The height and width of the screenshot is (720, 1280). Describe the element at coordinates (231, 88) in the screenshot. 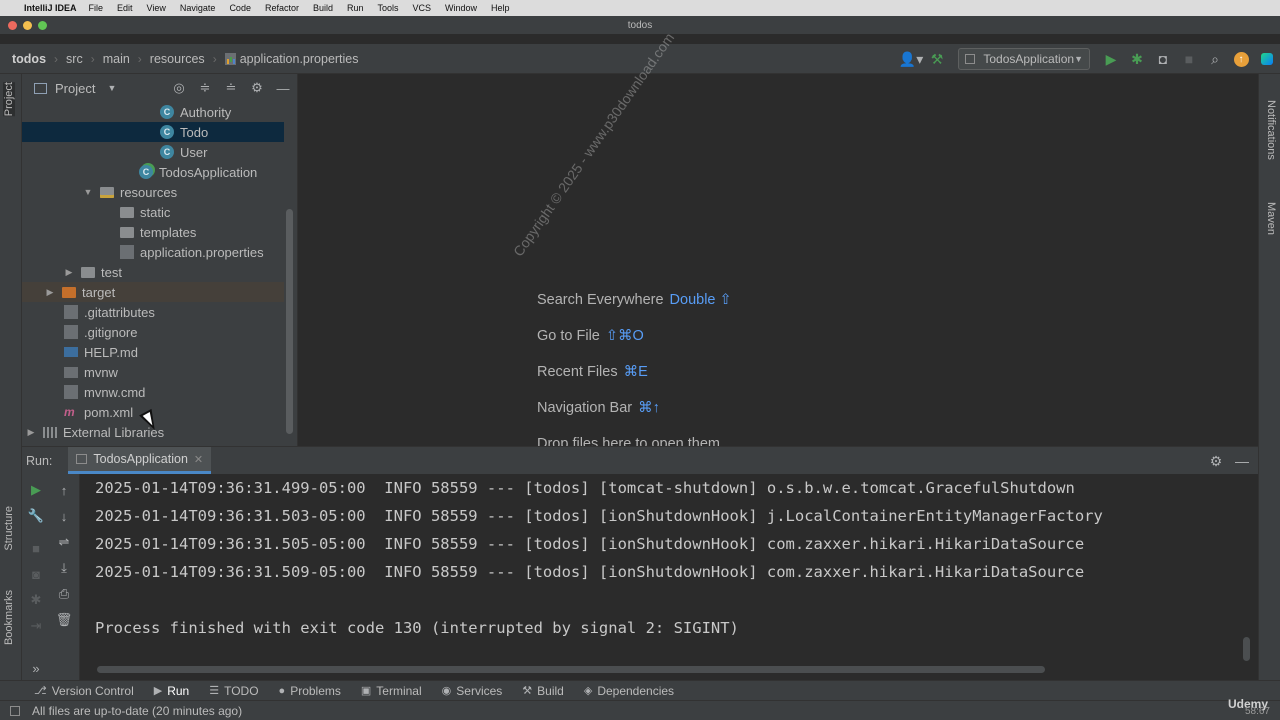

I see `collapse-all-icon: ≐` at that location.